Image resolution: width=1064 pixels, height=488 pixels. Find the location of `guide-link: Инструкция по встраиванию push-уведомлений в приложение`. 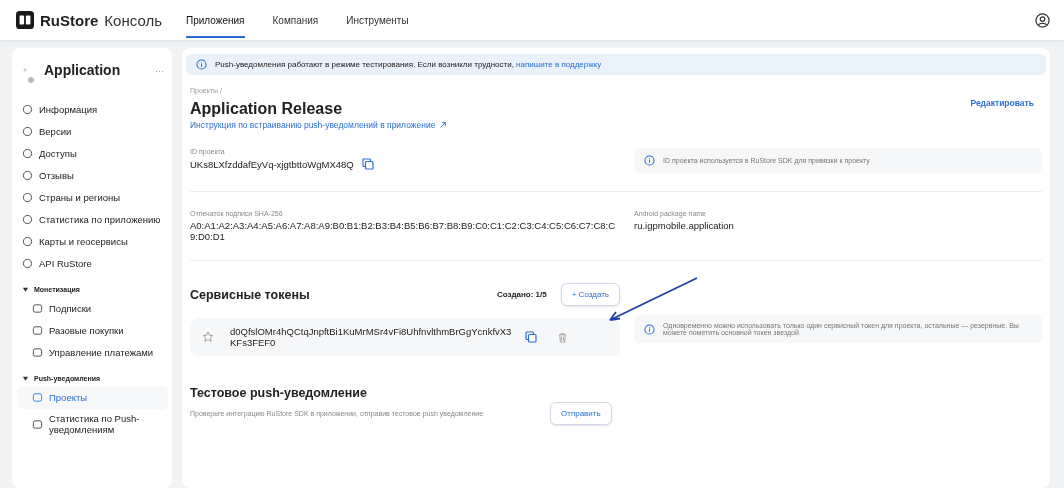

guide-link: Инструкция по встраиванию push-уведомлений в приложение is located at coordinates (319, 125).